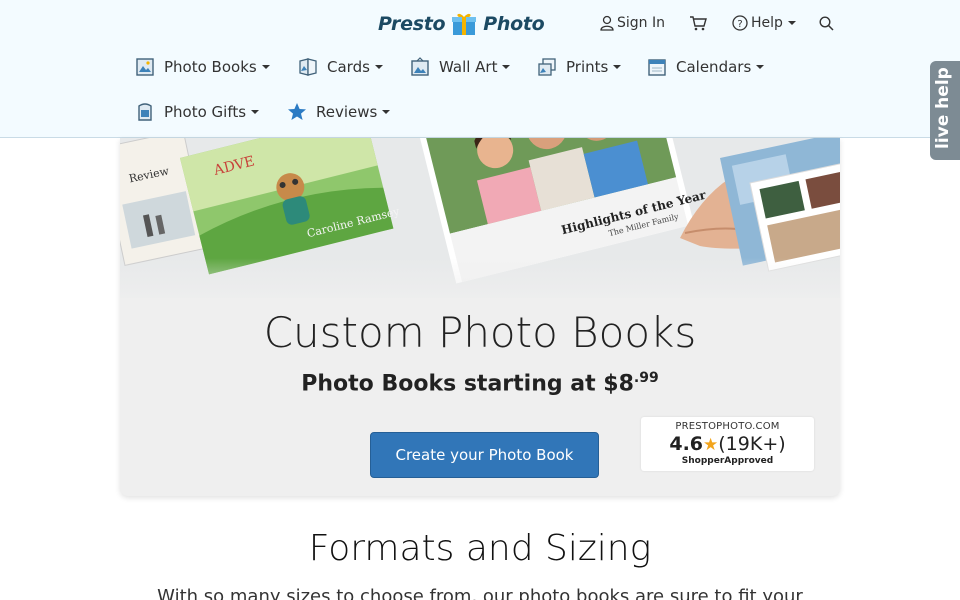  I want to click on nav-calendars: Calendars, so click(706, 67).